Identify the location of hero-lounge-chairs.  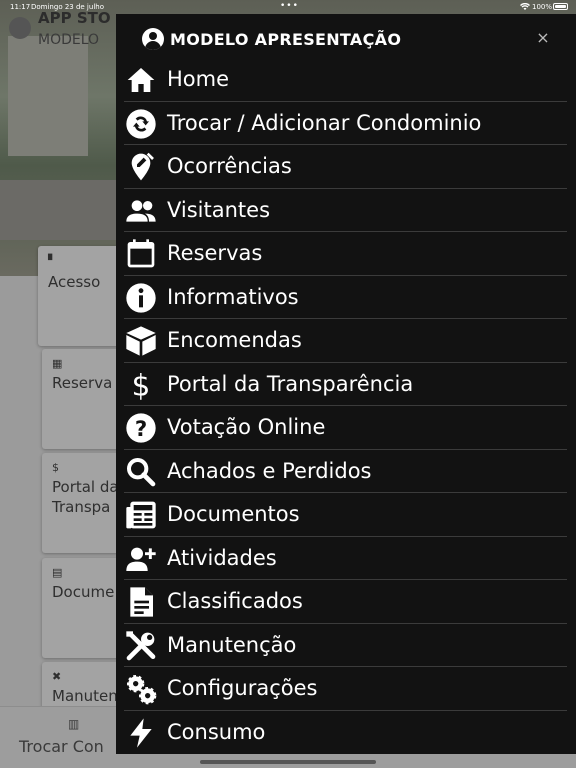
(60, 210).